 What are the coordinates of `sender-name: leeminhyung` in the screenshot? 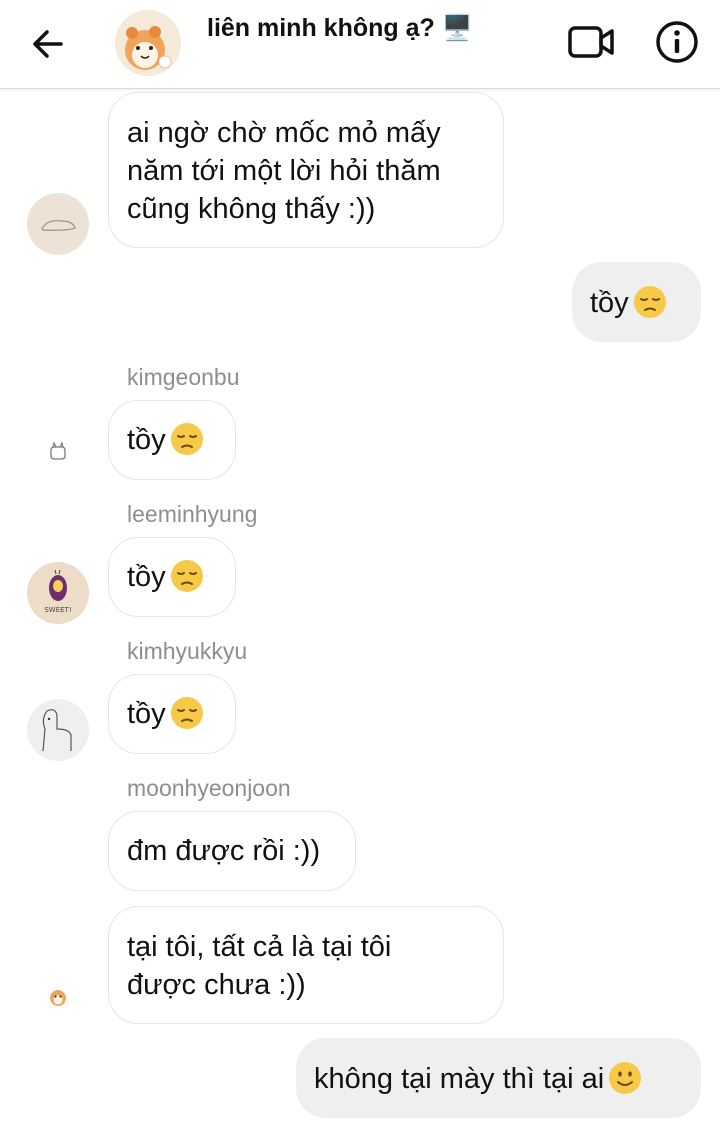 It's located at (192, 514).